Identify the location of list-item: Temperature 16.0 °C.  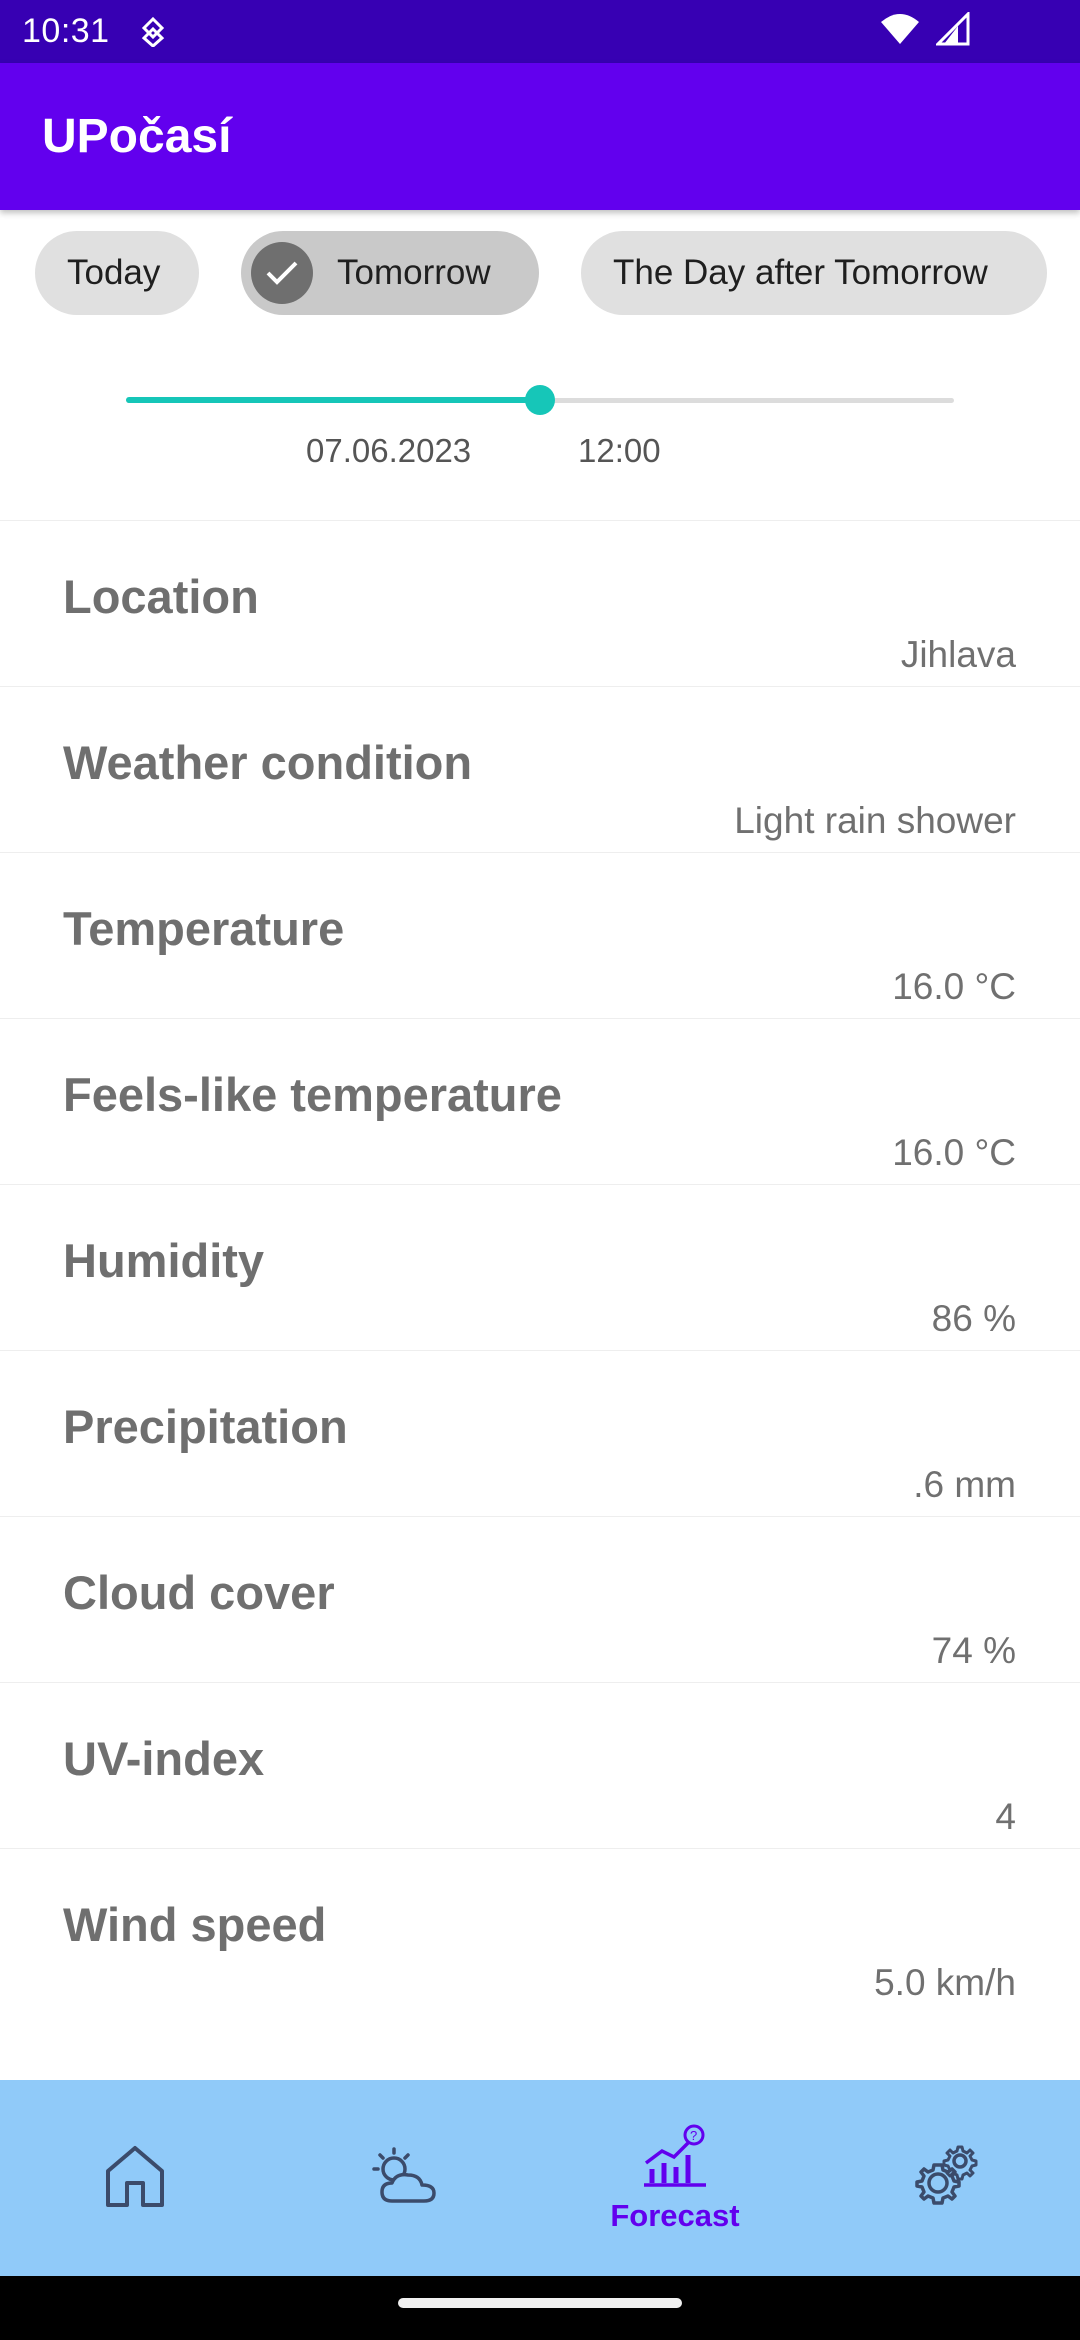
(540, 935).